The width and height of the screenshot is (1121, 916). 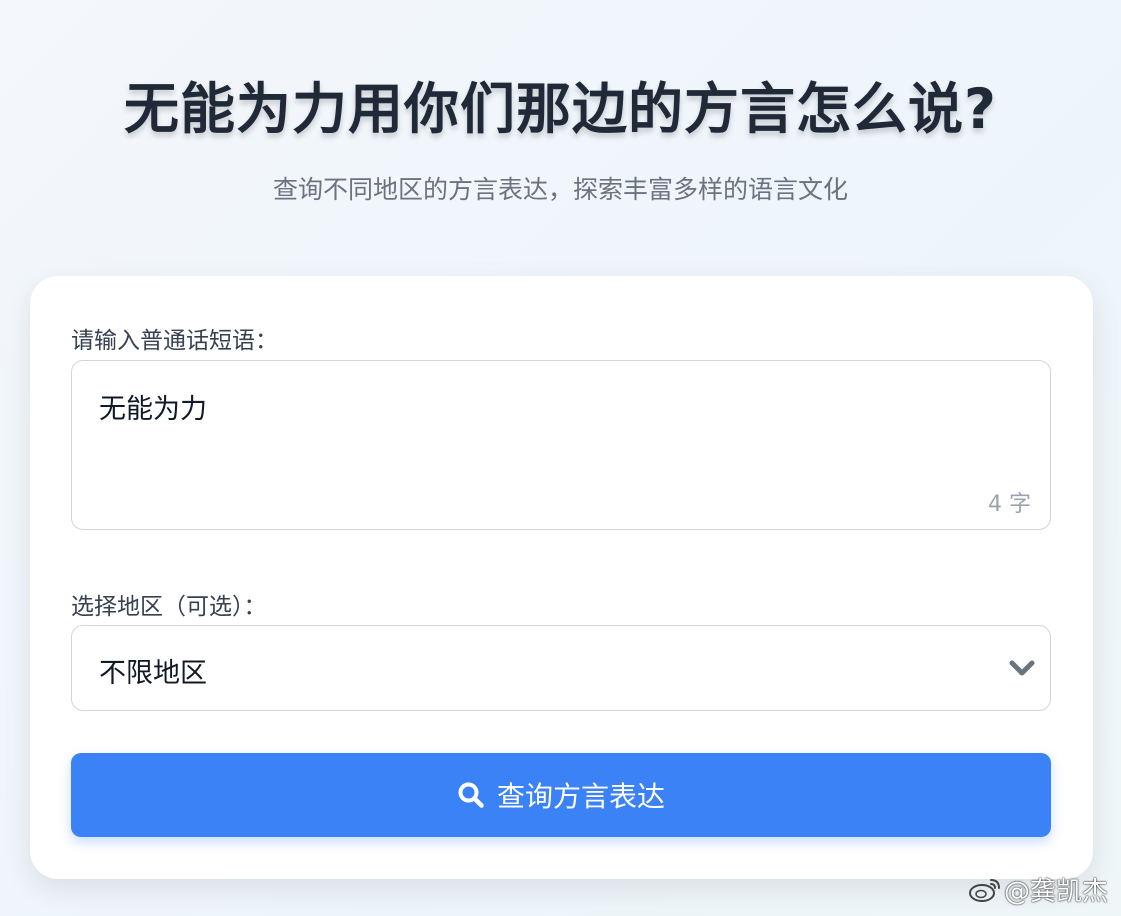 What do you see at coordinates (1022, 668) in the screenshot?
I see `chevron-down-icon` at bounding box center [1022, 668].